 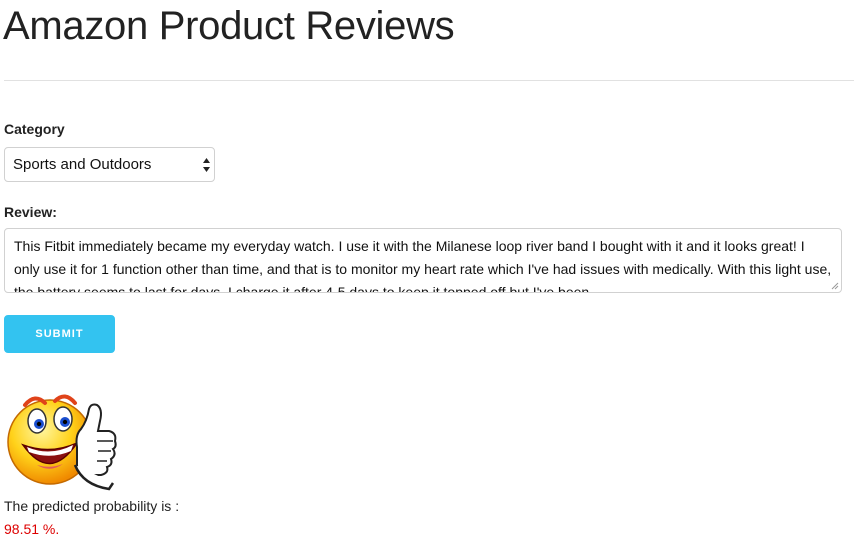 I want to click on category-label: Category, so click(x=34, y=129).